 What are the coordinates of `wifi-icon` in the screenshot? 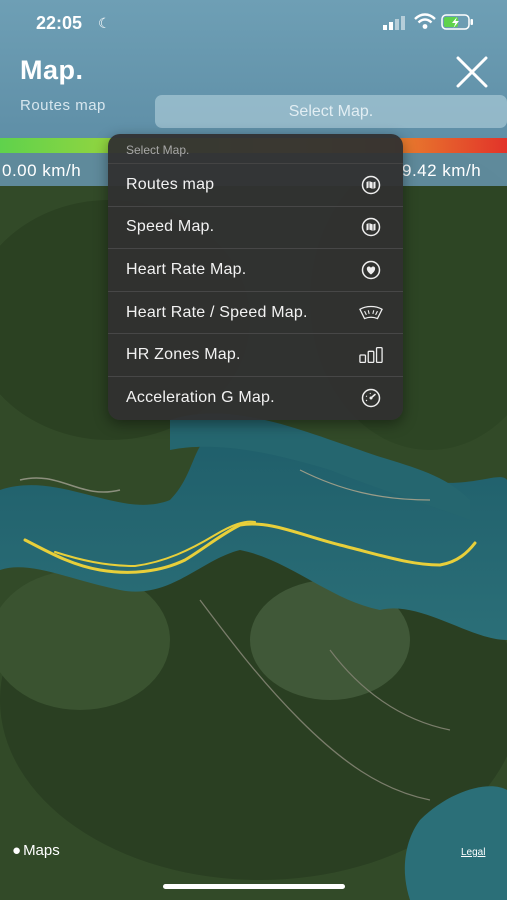 It's located at (425, 21).